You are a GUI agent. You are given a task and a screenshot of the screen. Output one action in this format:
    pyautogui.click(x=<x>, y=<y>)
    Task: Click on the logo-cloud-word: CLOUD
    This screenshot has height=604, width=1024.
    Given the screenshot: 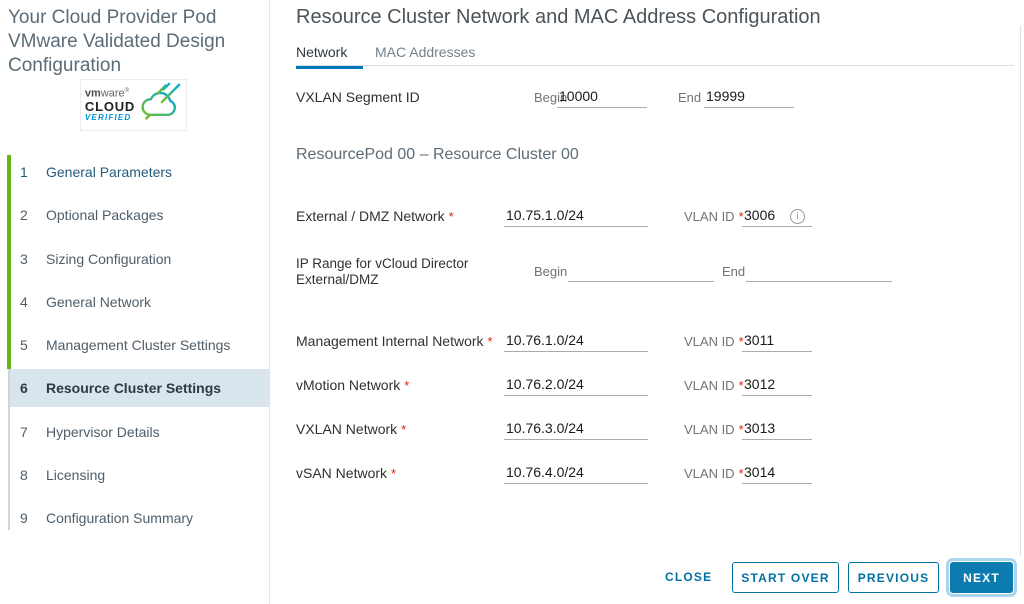 What is the action you would take?
    pyautogui.click(x=110, y=107)
    